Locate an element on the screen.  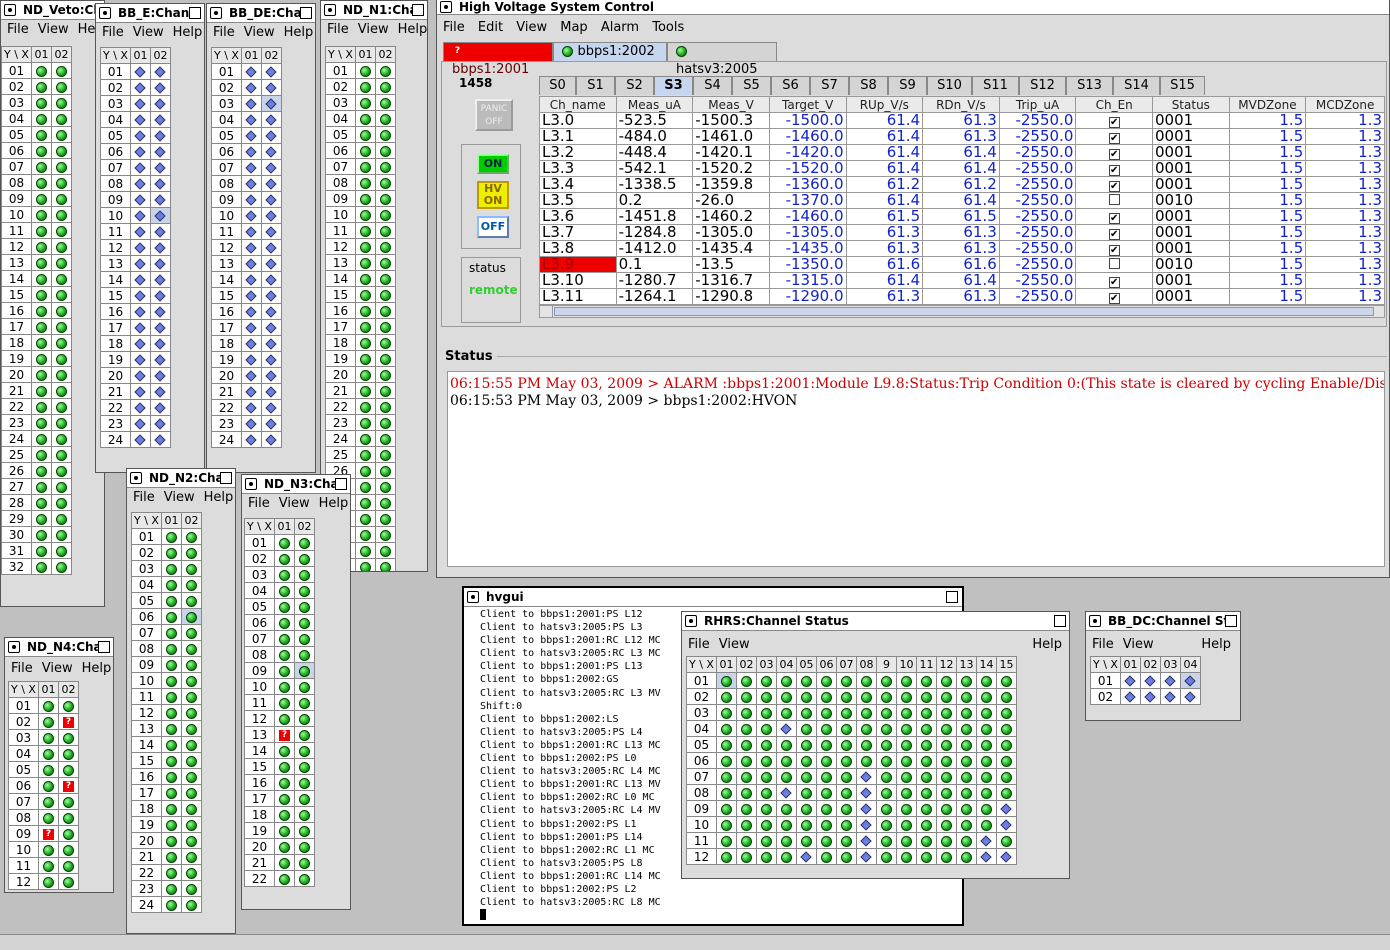
tab-slot-s1: S1 is located at coordinates (595, 85).